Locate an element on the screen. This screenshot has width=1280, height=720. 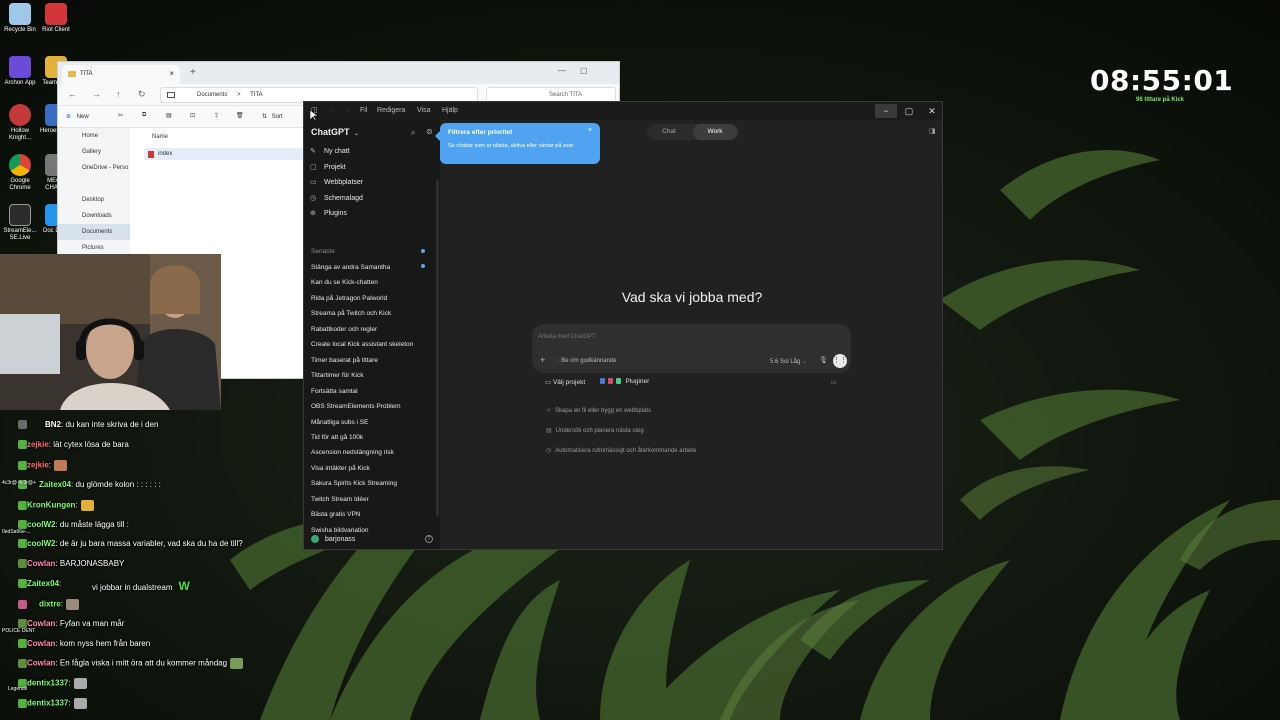
sidebar-item-scheduled: ◷ Schemalagd is located at coordinates (336, 198).